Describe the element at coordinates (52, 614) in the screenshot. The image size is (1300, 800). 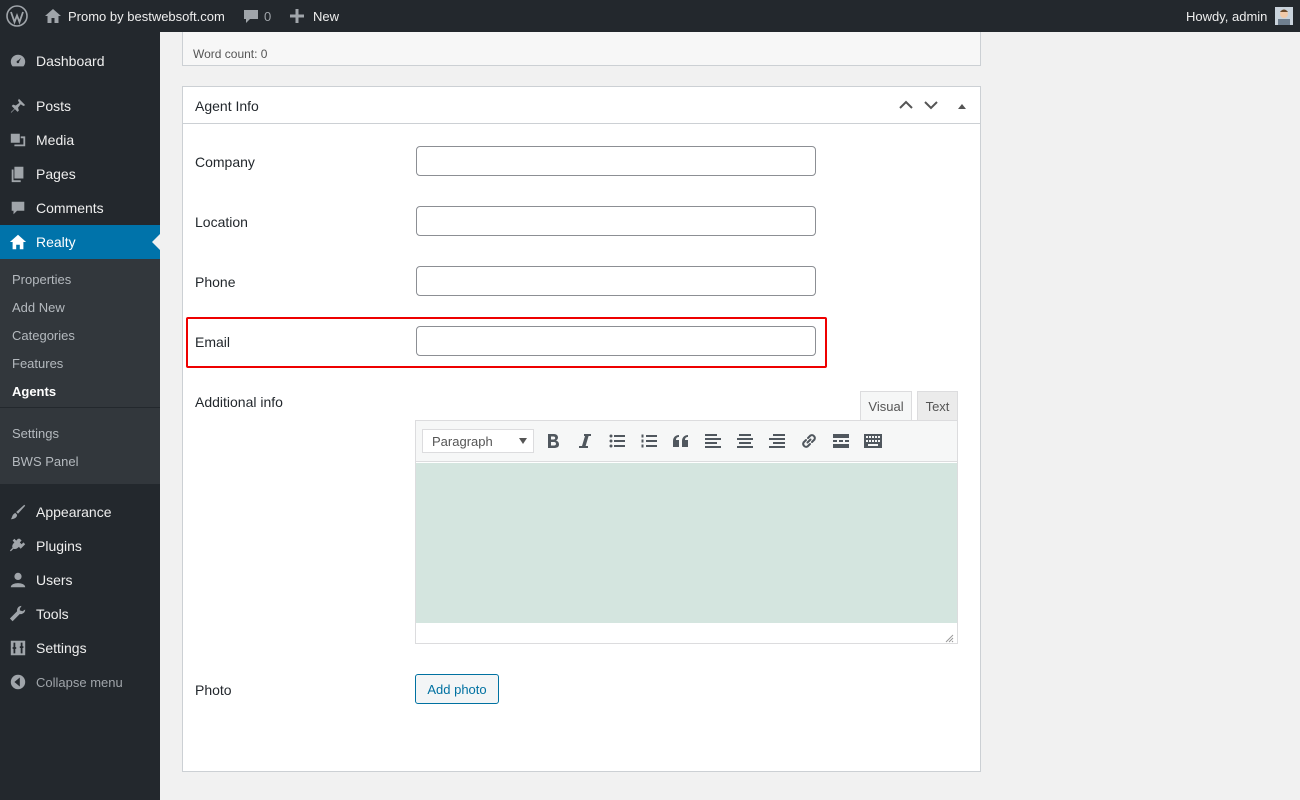
I see `menu-item-label: Tools` at that location.